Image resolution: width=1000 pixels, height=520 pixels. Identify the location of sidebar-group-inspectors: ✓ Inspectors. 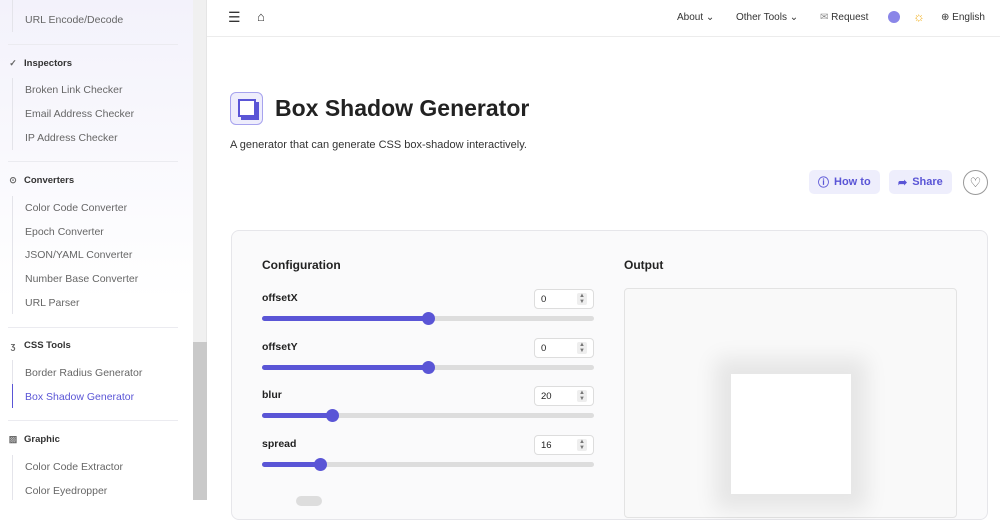
(40, 63).